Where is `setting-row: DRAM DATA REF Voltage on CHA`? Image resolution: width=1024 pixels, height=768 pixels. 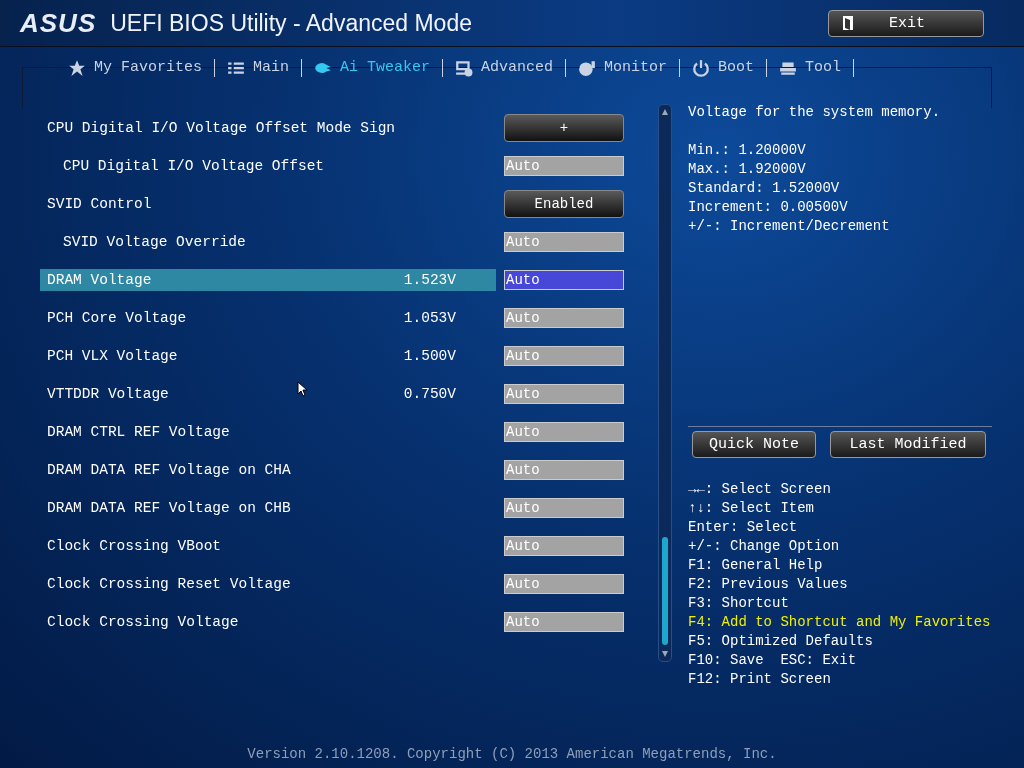 setting-row: DRAM DATA REF Voltage on CHA is located at coordinates (268, 470).